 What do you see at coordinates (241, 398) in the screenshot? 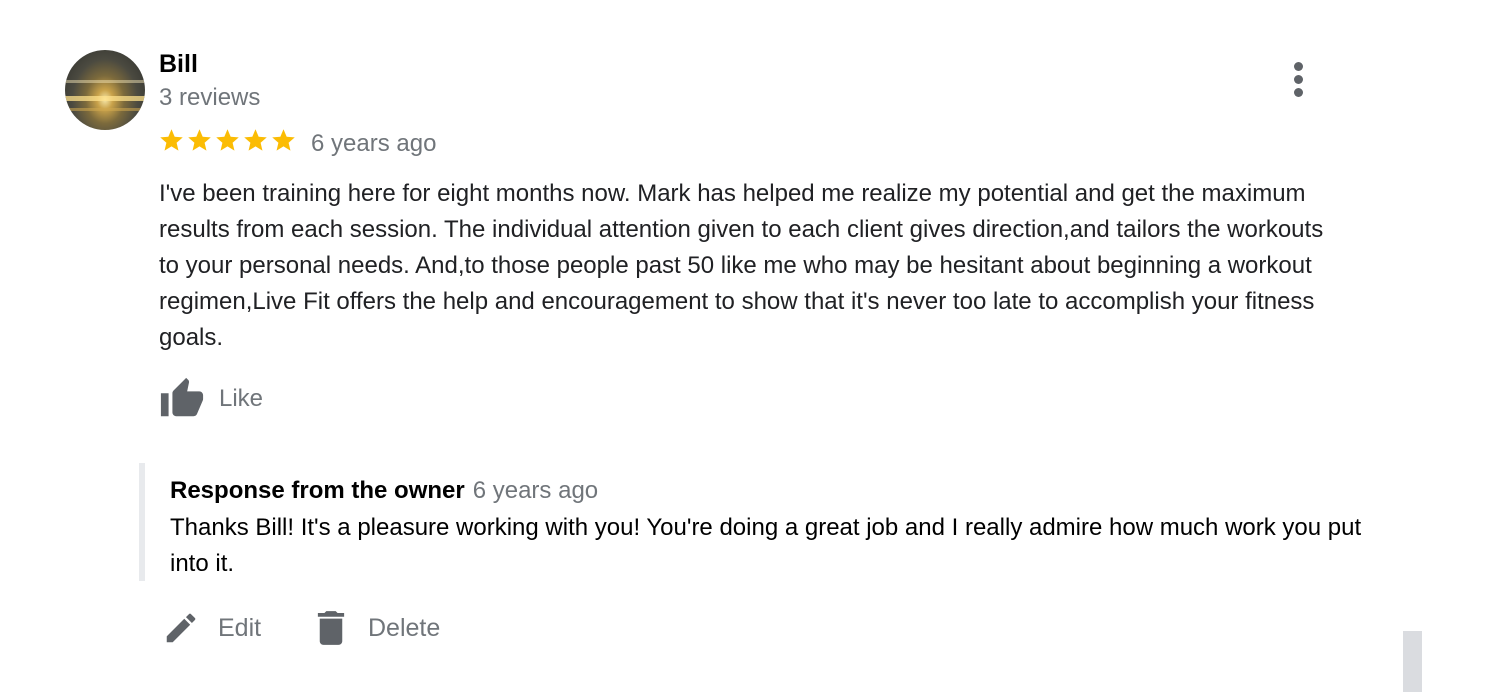
I see `like-label: Like` at bounding box center [241, 398].